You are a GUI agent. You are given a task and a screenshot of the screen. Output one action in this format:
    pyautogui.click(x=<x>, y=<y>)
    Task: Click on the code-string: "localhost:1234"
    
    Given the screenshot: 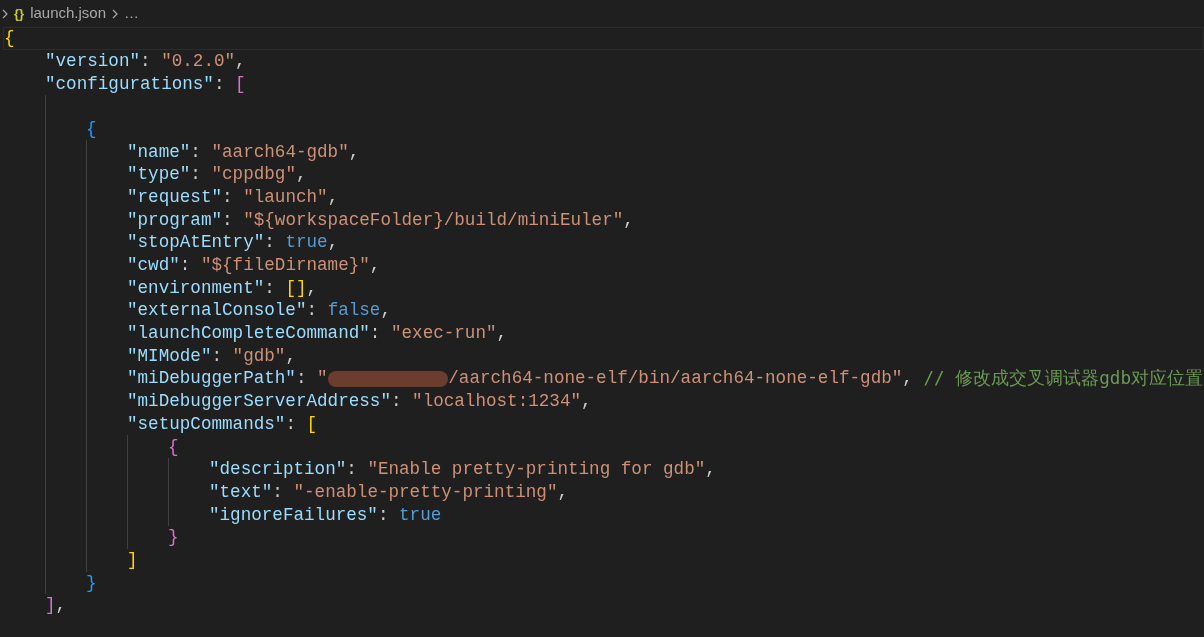 What is the action you would take?
    pyautogui.click(x=496, y=402)
    